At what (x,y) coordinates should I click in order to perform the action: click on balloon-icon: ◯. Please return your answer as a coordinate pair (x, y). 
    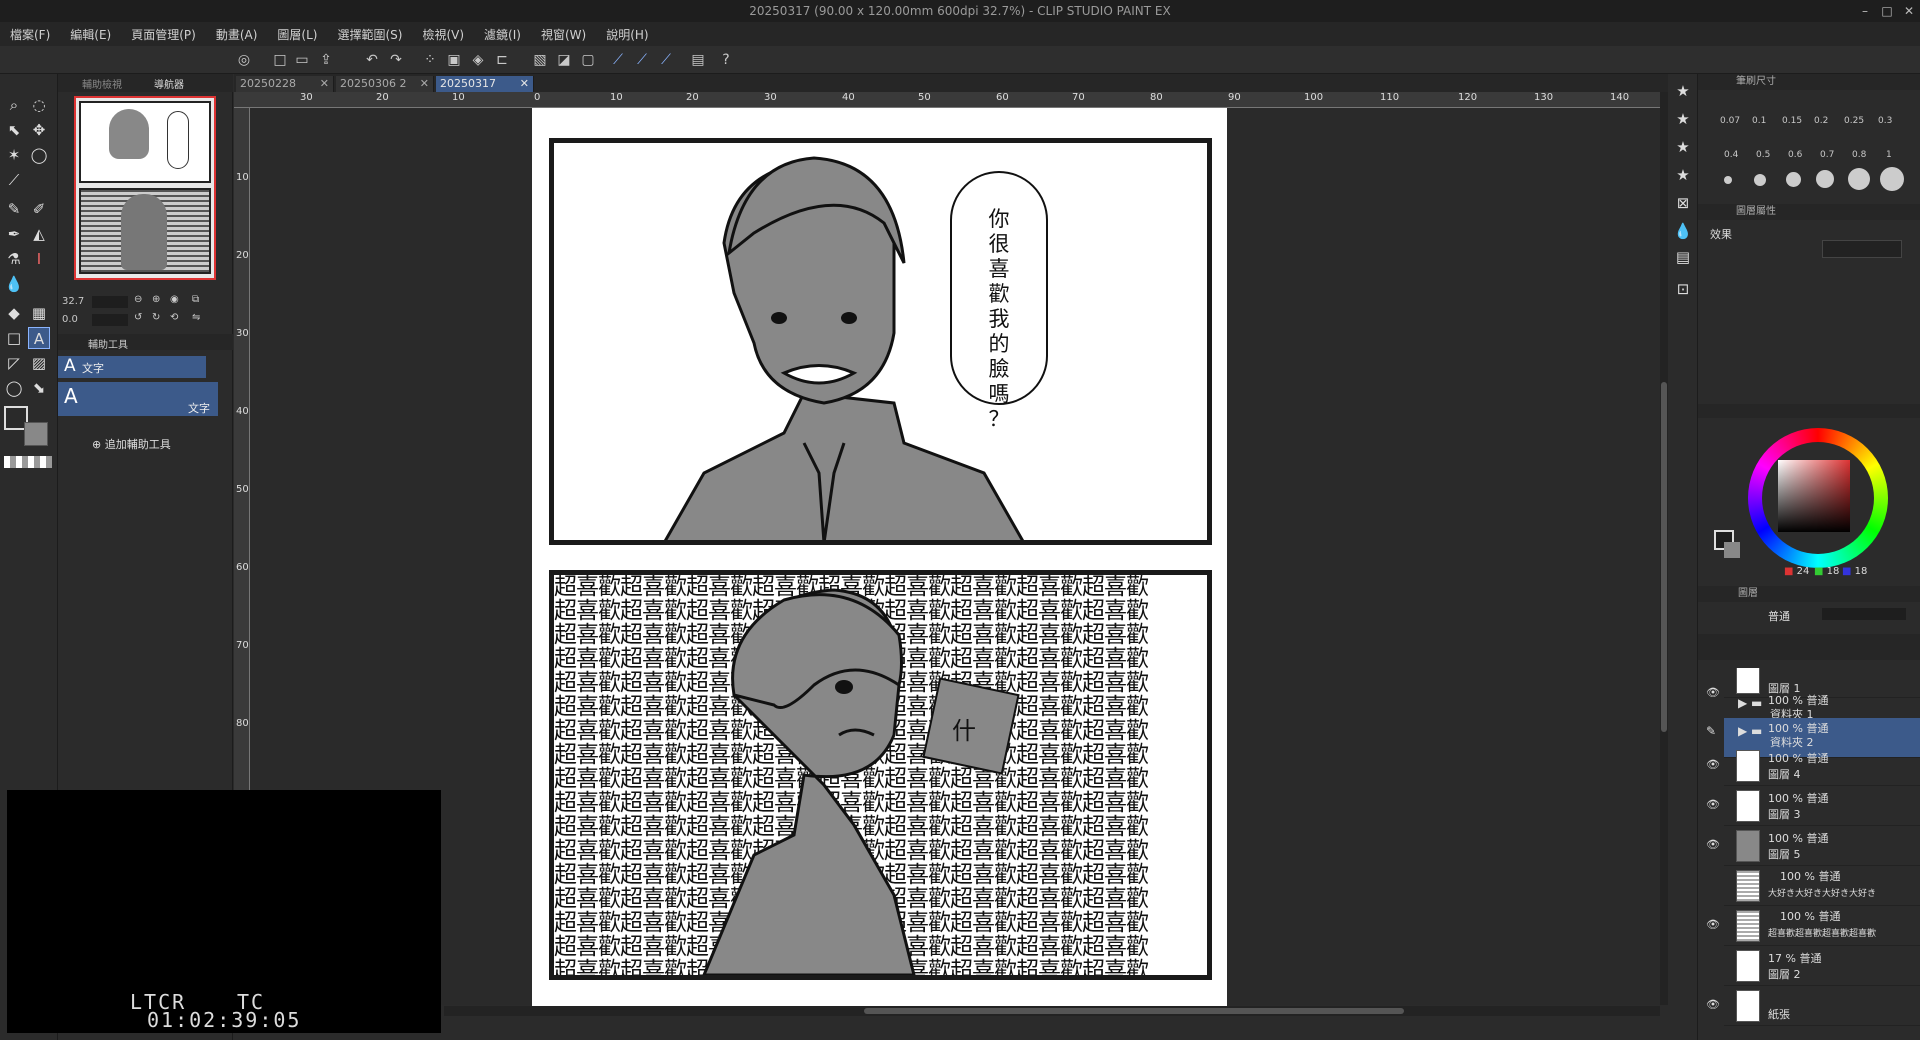
    Looking at the image, I should click on (14, 388).